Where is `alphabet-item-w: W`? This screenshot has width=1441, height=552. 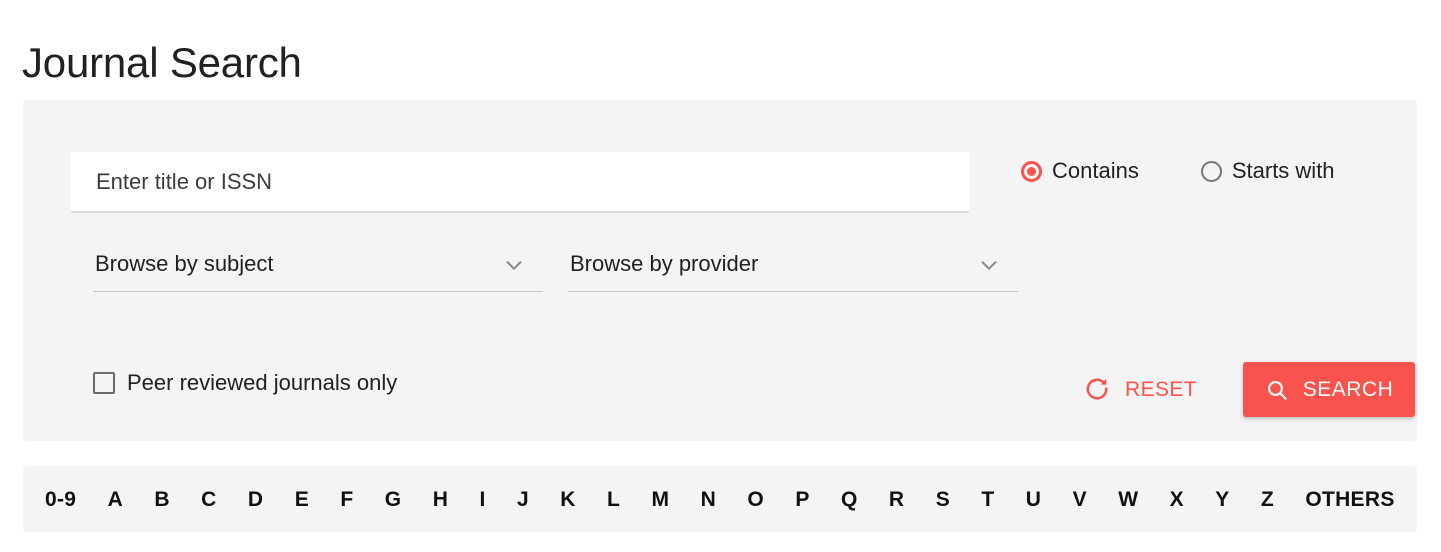 alphabet-item-w: W is located at coordinates (1128, 499).